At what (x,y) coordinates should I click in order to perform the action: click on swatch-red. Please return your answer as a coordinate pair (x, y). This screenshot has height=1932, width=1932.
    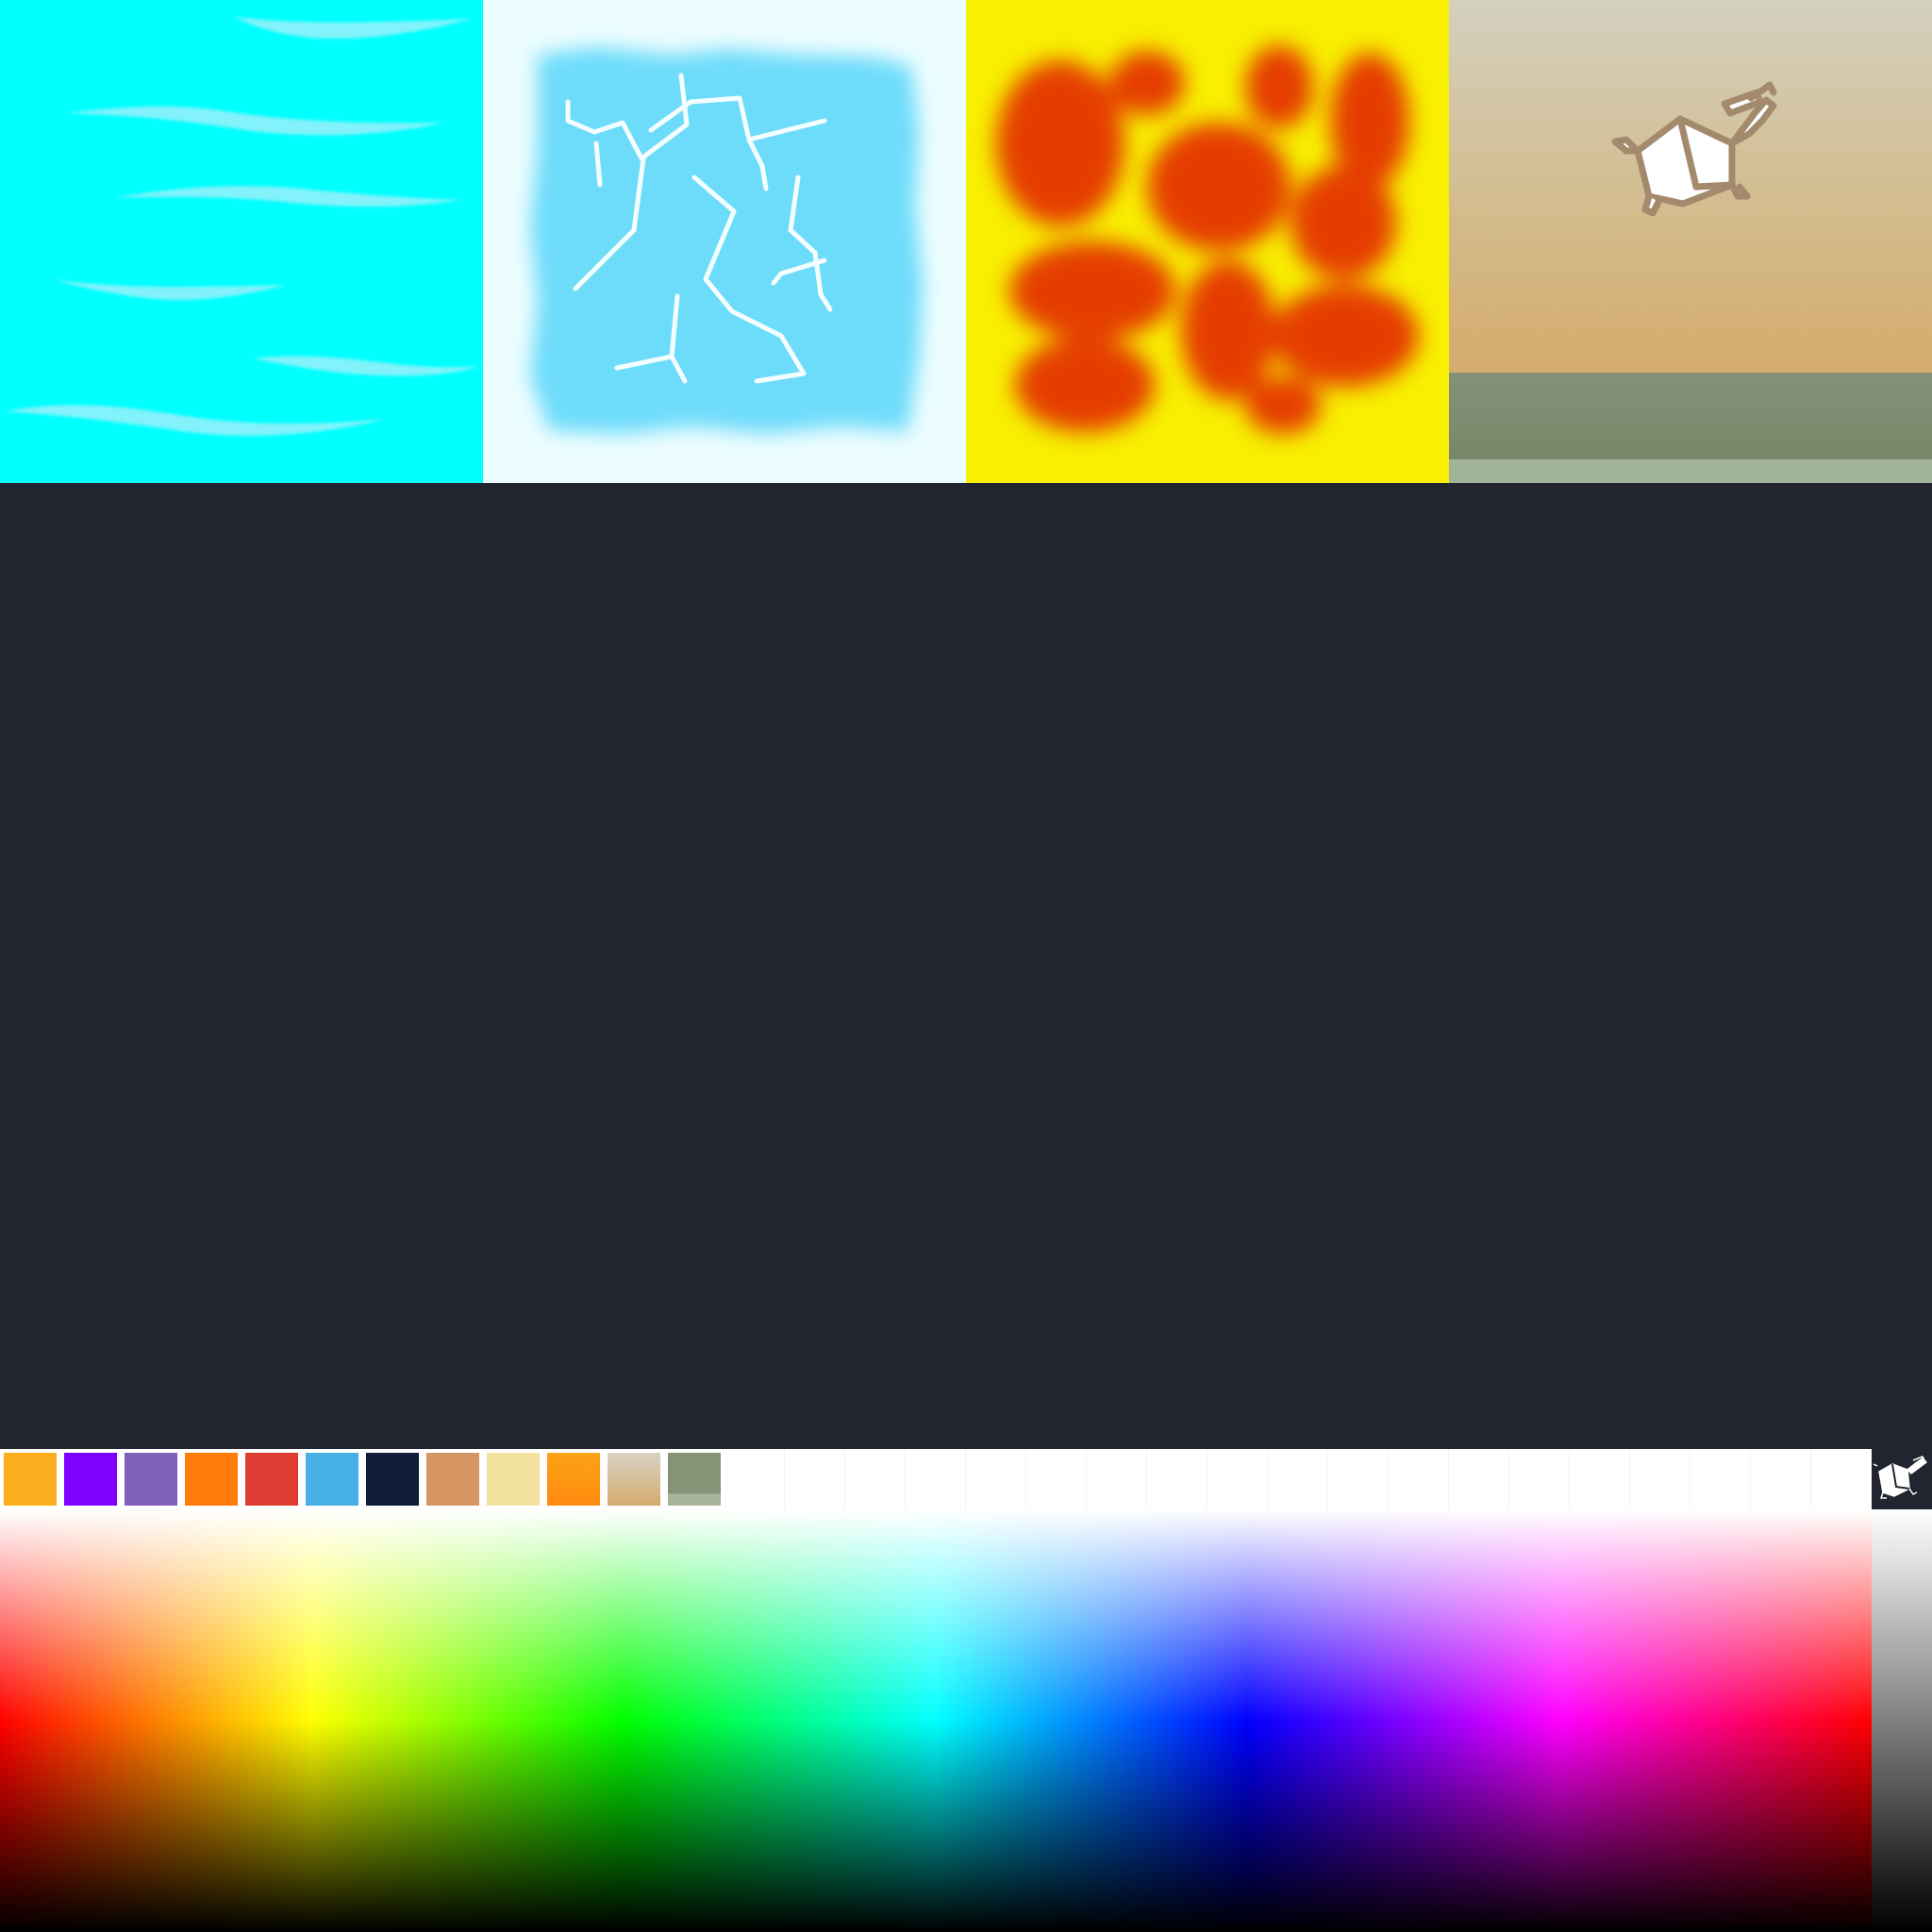
    Looking at the image, I should click on (272, 1479).